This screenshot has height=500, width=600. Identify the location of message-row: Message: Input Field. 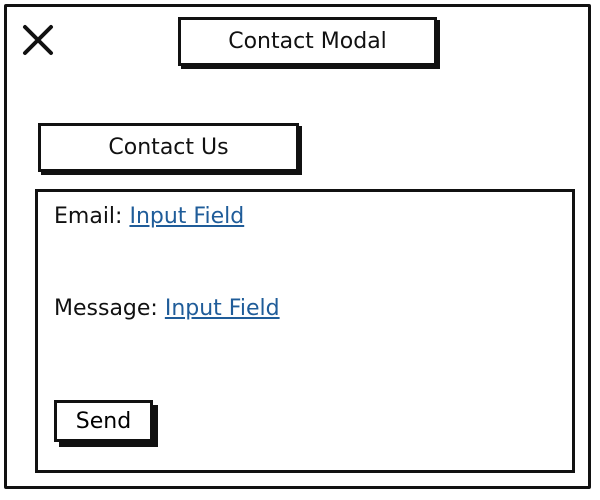
(167, 308).